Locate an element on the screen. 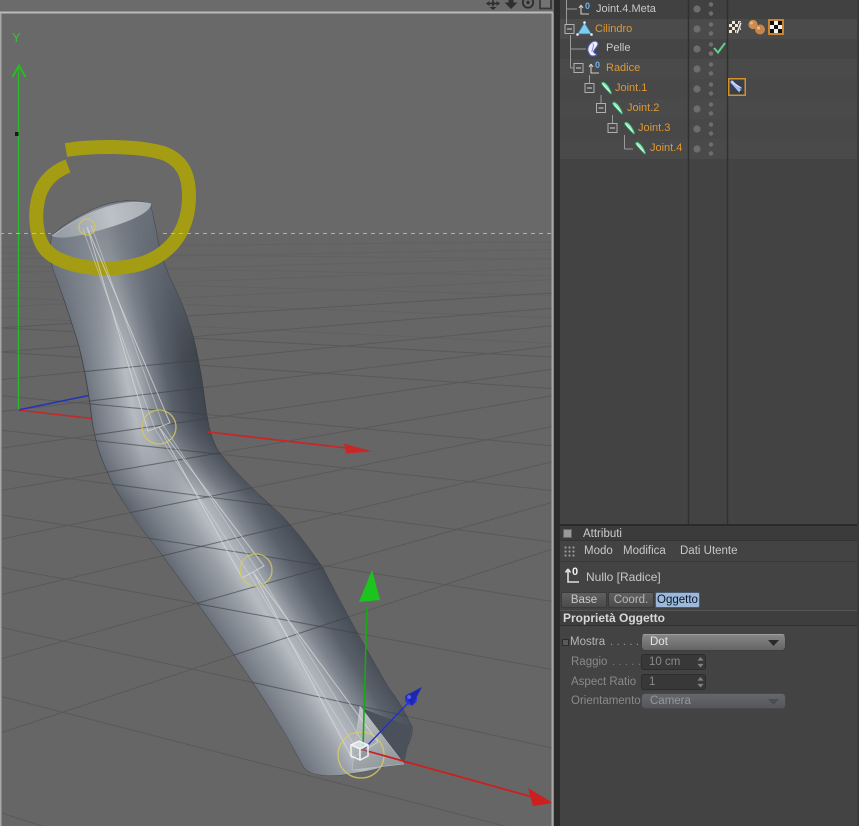 This screenshot has width=859, height=826. svg-text: Y is located at coordinates (16, 37).